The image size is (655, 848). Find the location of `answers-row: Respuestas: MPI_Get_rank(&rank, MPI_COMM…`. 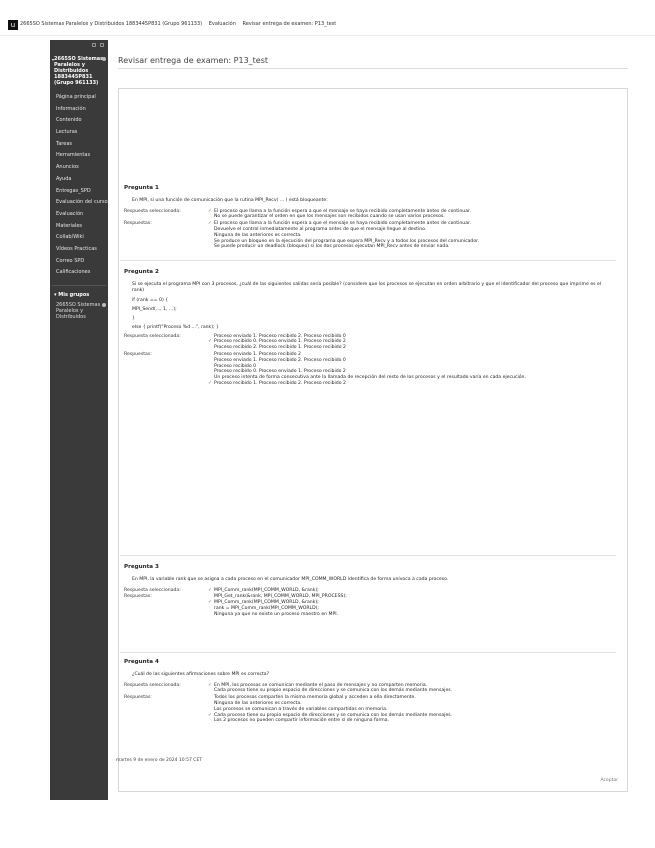

answers-row: Respuestas: MPI_Get_rank(&rank, MPI_COMM… is located at coordinates (369, 605).